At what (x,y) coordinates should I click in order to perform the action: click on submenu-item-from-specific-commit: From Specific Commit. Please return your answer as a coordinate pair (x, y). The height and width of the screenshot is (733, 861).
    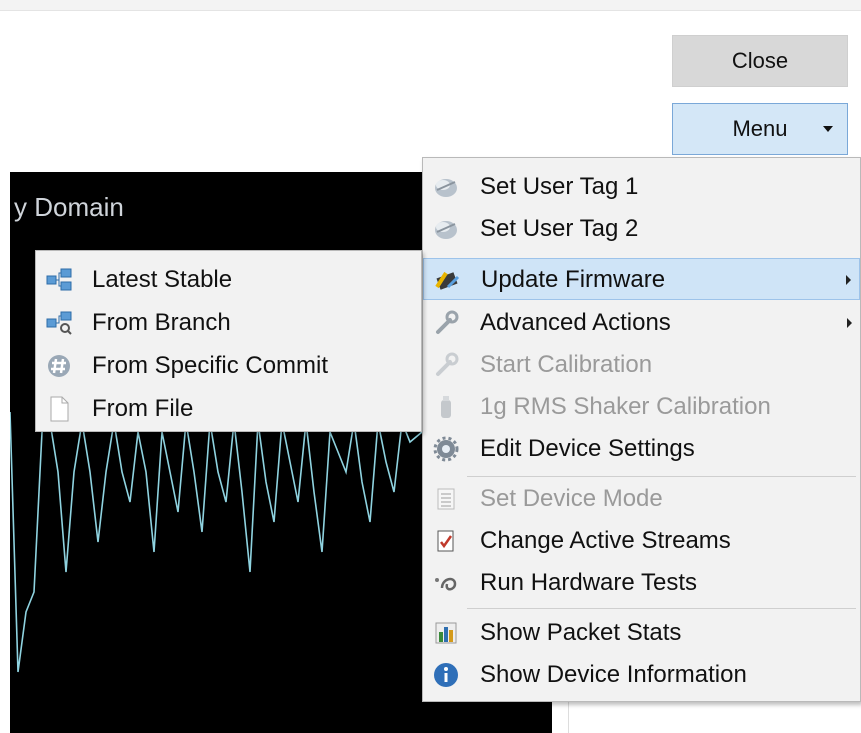
    Looking at the image, I should click on (228, 366).